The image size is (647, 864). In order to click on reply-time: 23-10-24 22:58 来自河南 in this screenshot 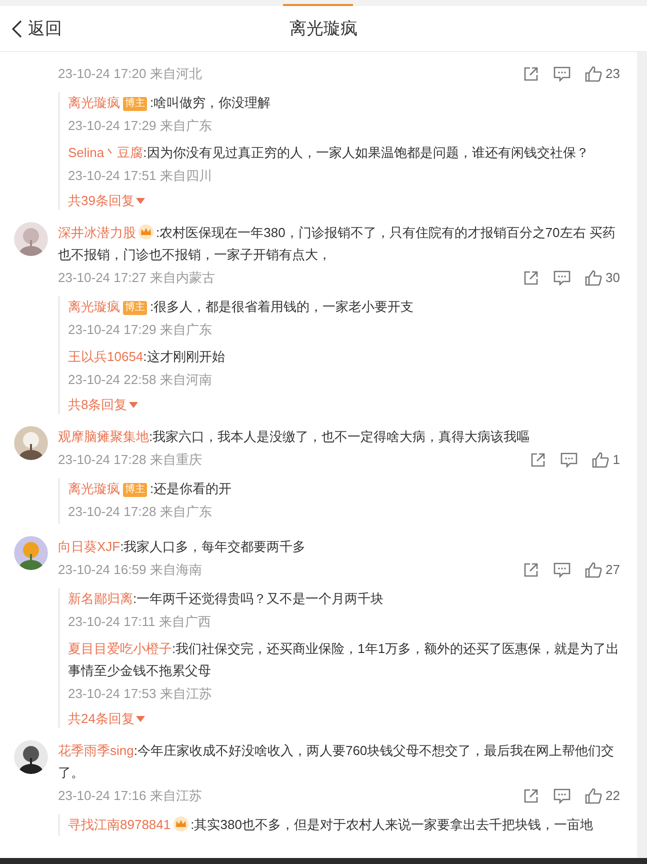, I will do `click(140, 380)`.